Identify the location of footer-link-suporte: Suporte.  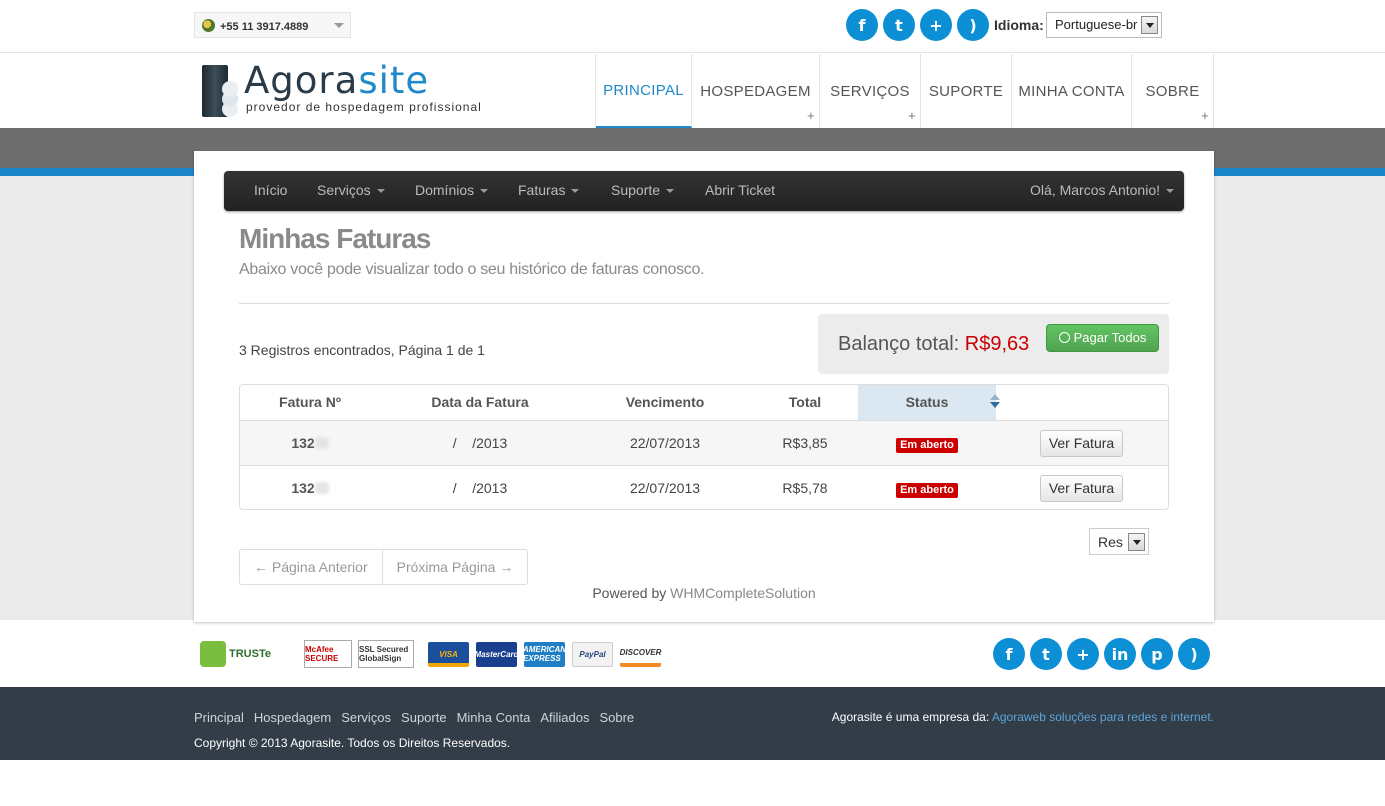
(424, 717).